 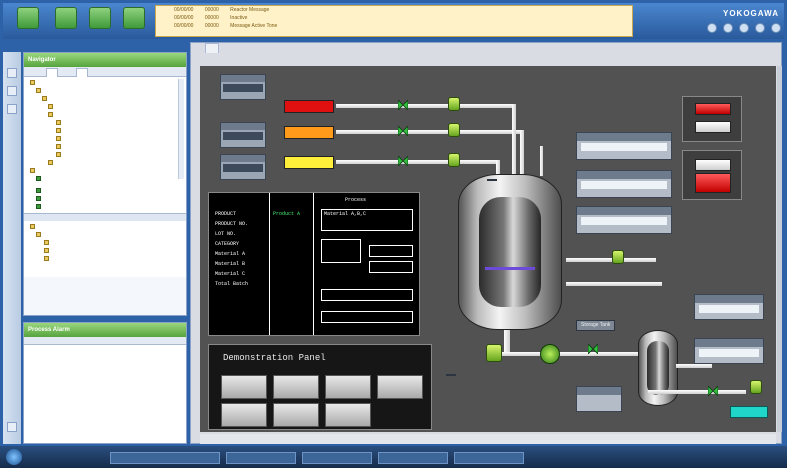 What do you see at coordinates (394, 18) in the screenshot?
I see `alarm-banner-row: 00/00/00 00000 Inactive` at bounding box center [394, 18].